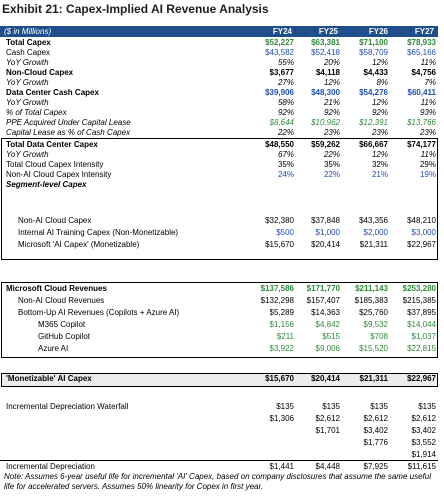 The image size is (444, 503). Describe the element at coordinates (421, 92) in the screenshot. I see `cell-value: $60,411` at that location.